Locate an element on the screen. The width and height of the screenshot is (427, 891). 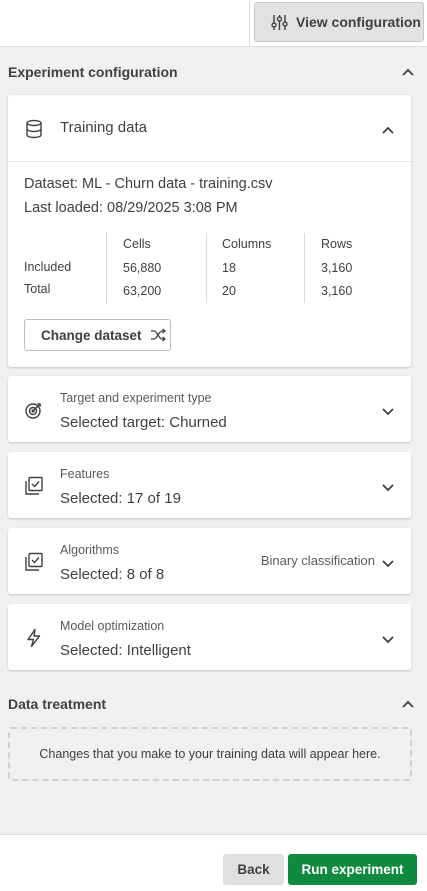
stats-included-columns: 18 is located at coordinates (229, 268).